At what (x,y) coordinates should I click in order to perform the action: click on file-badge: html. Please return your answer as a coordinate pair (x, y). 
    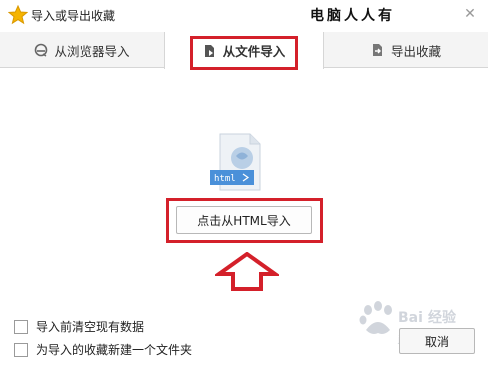
    Looking at the image, I should click on (225, 179).